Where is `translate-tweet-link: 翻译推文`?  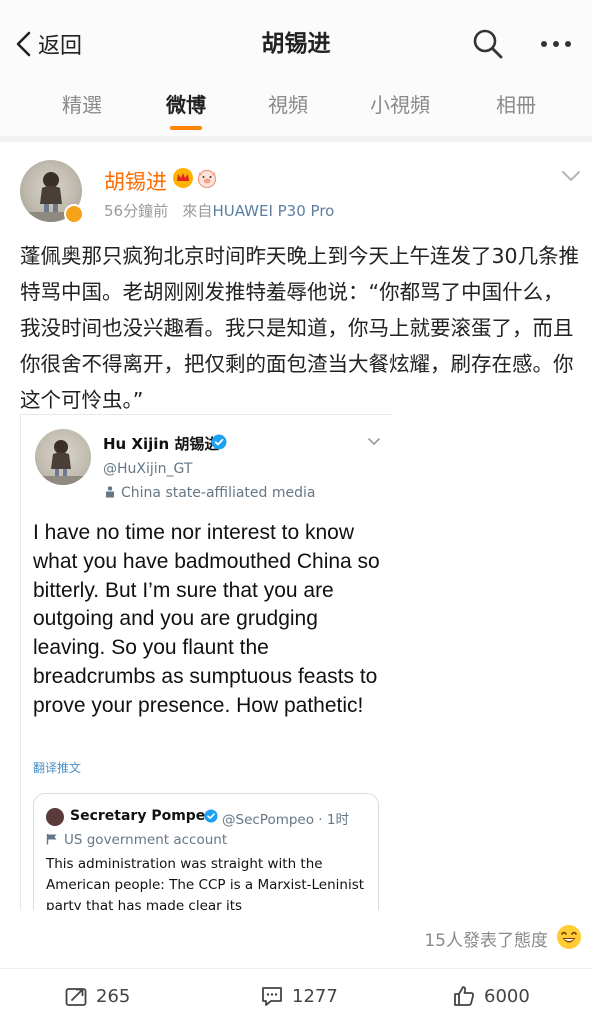 translate-tweet-link: 翻译推文 is located at coordinates (57, 767).